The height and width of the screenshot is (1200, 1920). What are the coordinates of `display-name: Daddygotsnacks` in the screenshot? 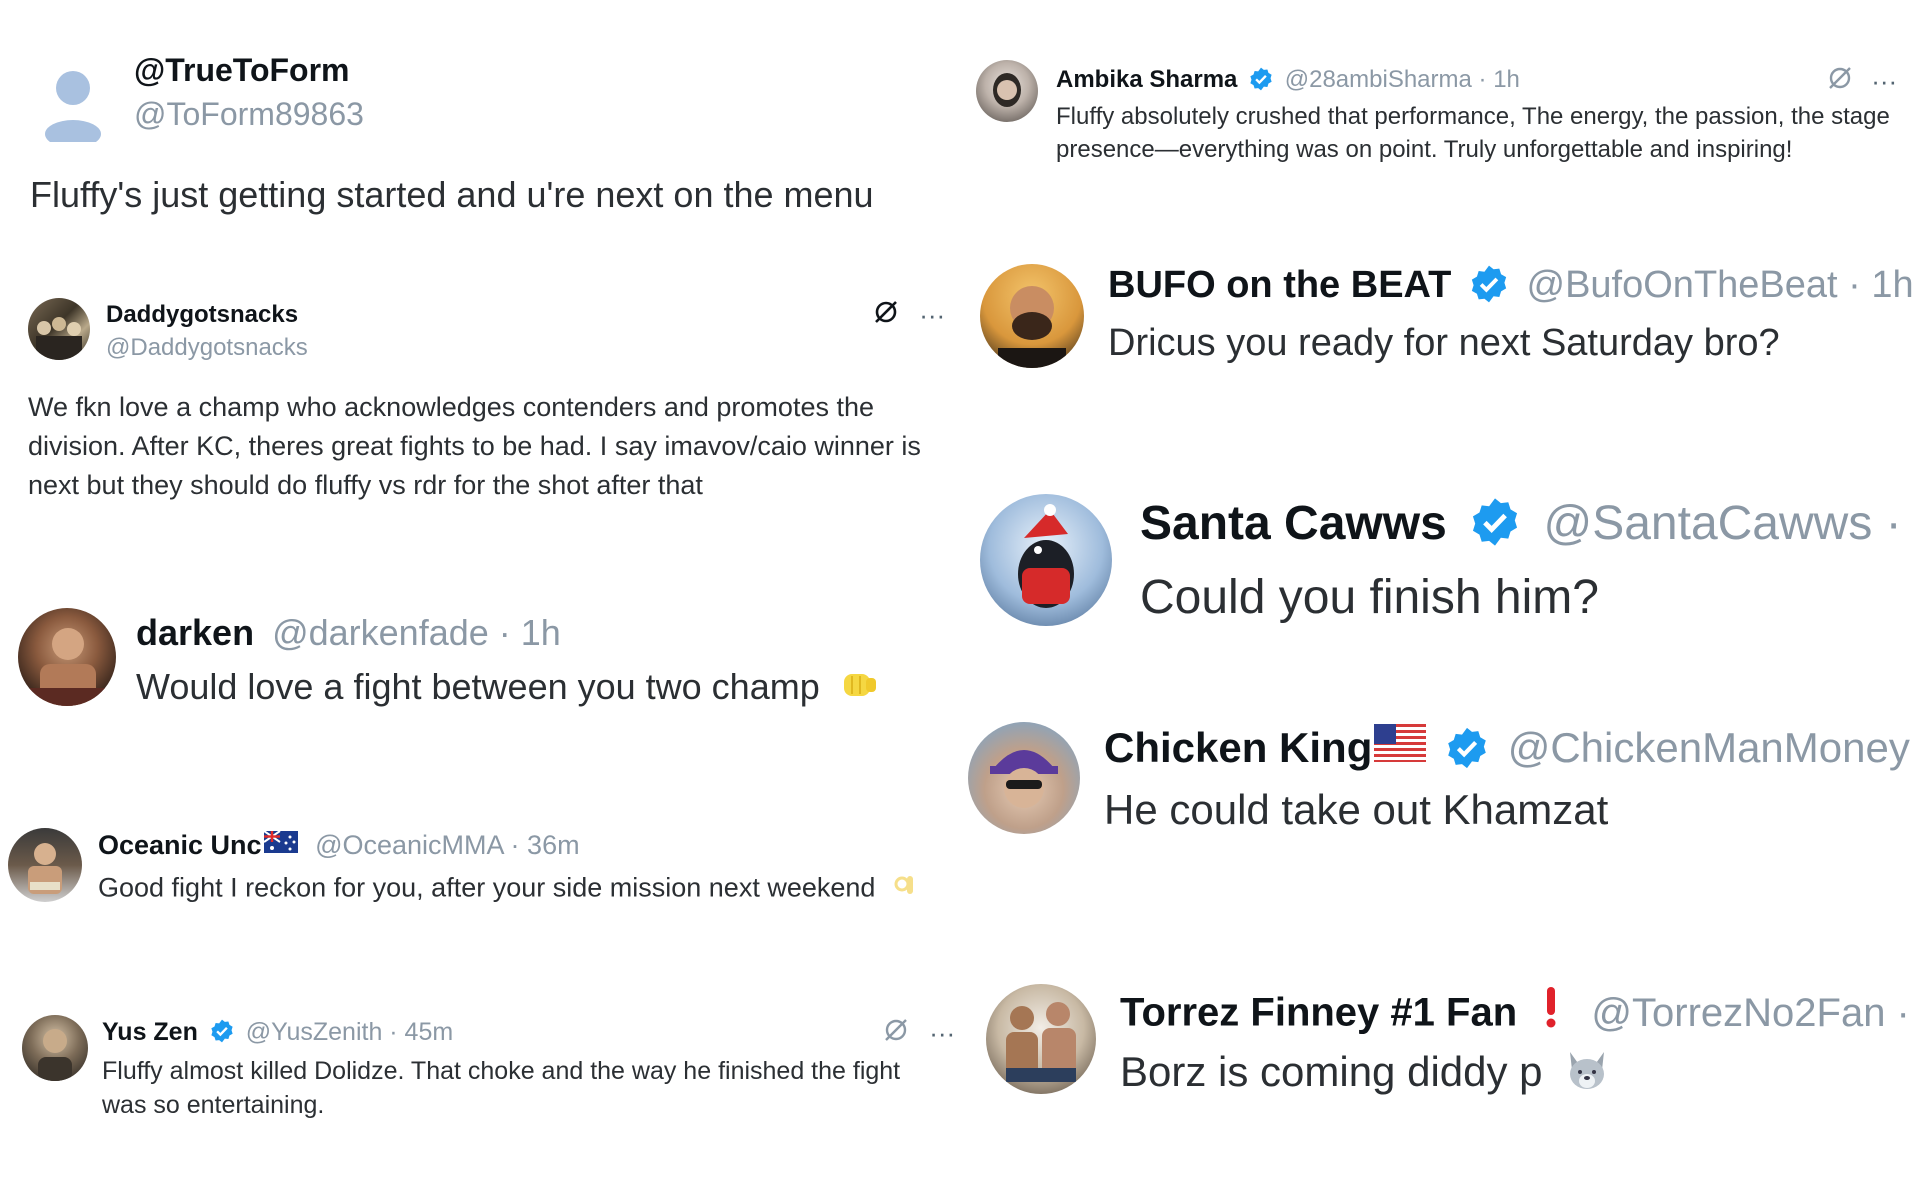 It's located at (202, 314).